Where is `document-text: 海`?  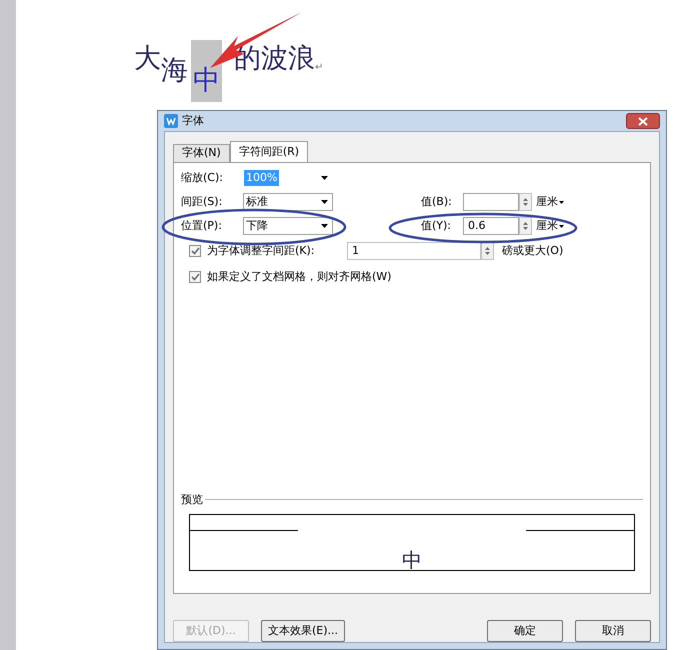 document-text: 海 is located at coordinates (174, 71).